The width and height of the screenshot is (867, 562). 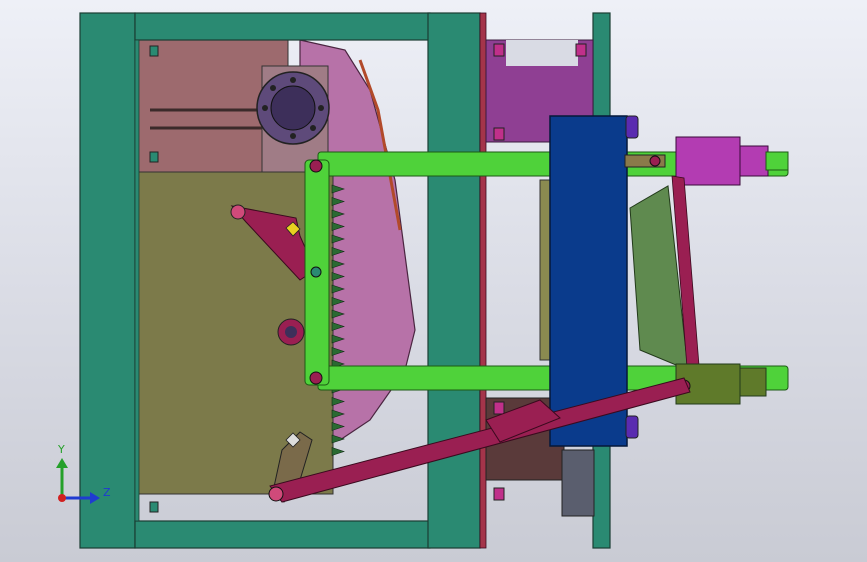 What do you see at coordinates (291, 332) in the screenshot?
I see `center-boss-hole` at bounding box center [291, 332].